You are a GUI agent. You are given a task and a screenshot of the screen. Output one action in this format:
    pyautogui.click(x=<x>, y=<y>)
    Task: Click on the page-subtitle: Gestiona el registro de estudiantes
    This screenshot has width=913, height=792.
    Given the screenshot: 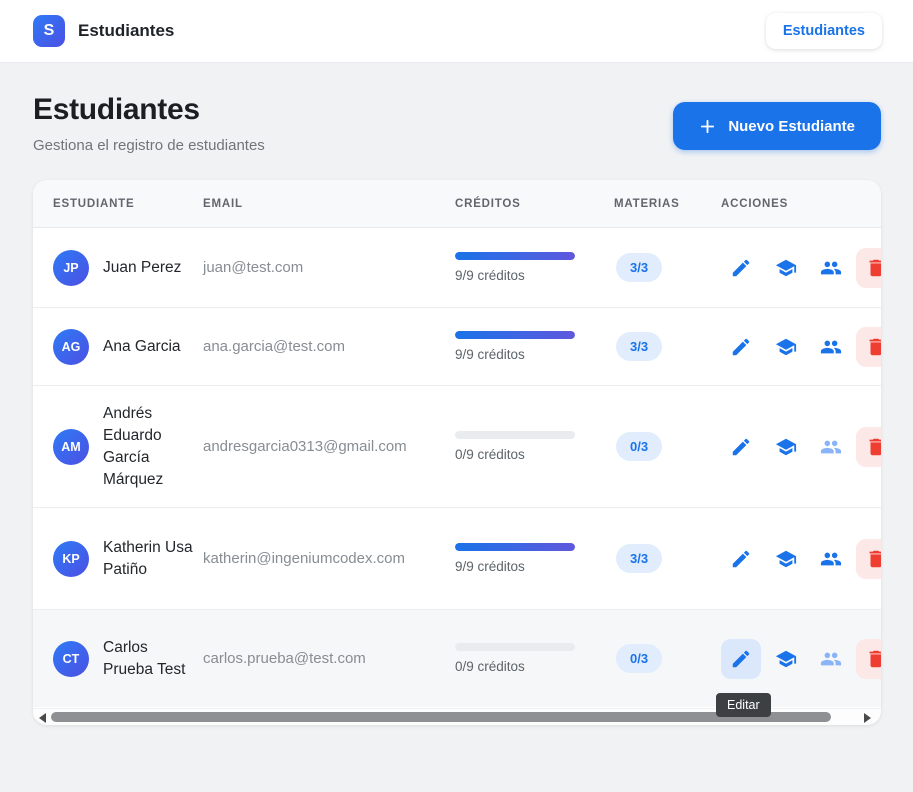 What is the action you would take?
    pyautogui.click(x=149, y=145)
    